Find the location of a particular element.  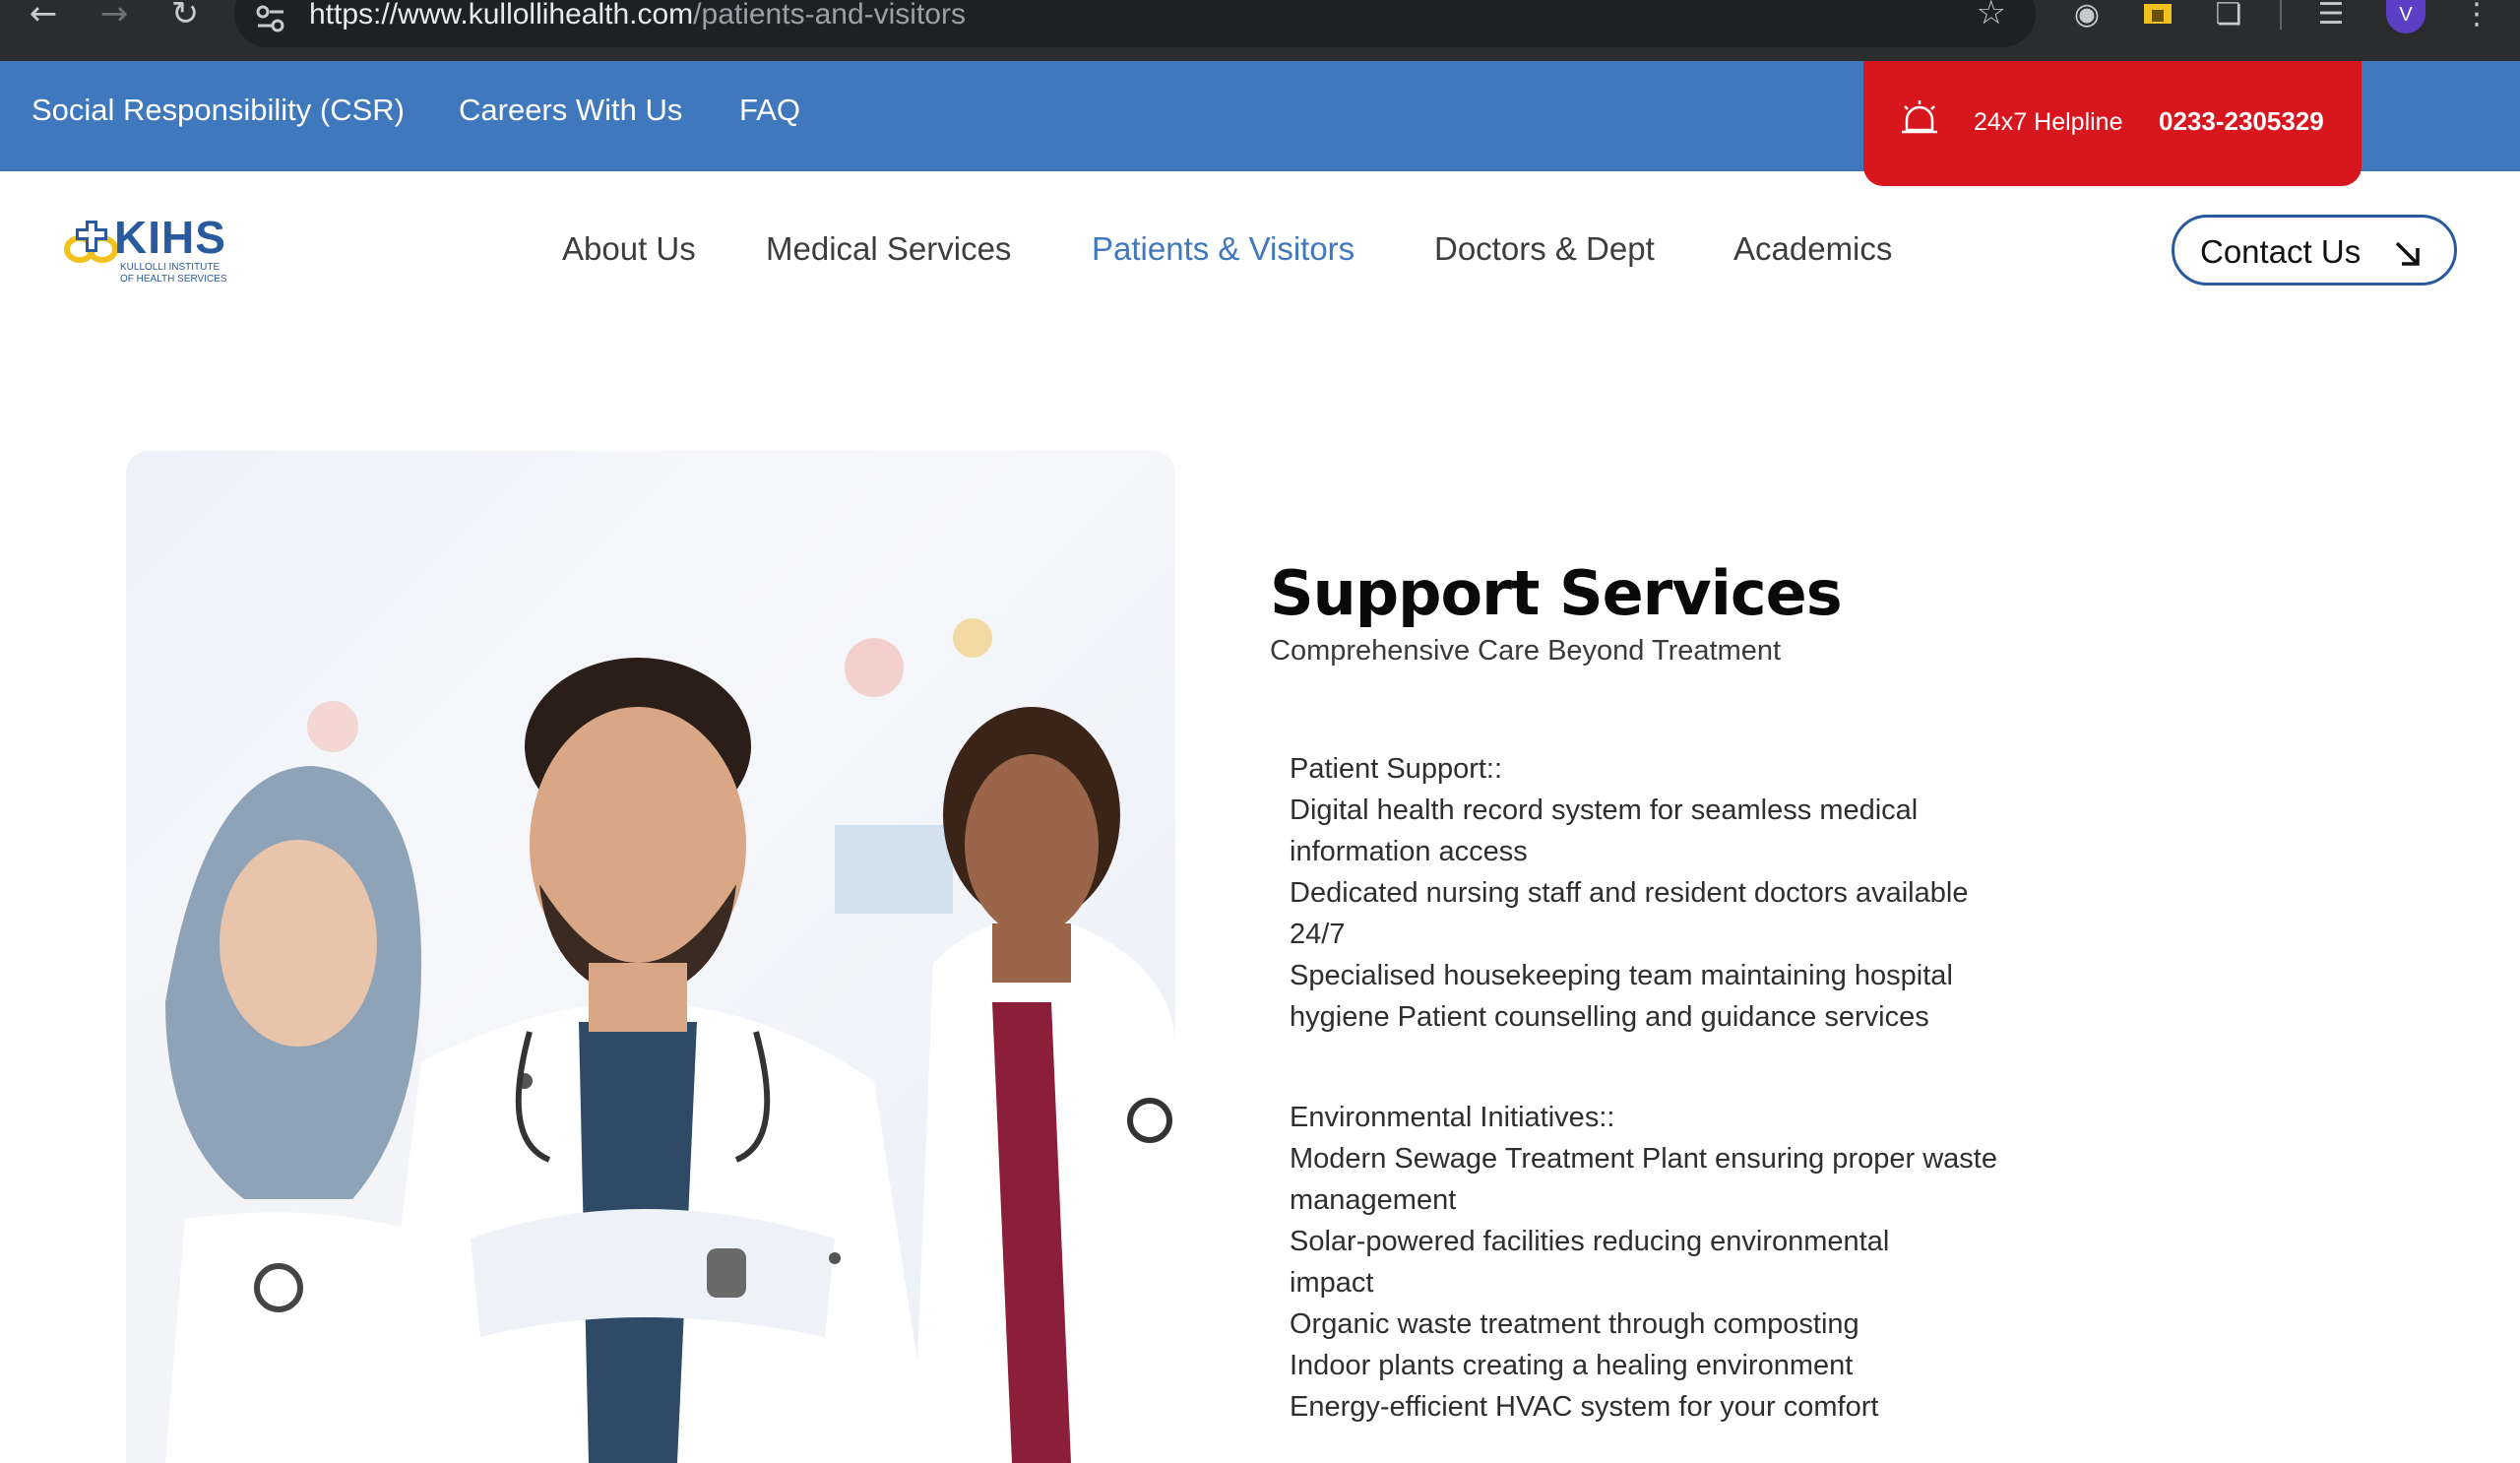

section-subtitle: Comprehensive Care Beyond Treatment is located at coordinates (1526, 651).